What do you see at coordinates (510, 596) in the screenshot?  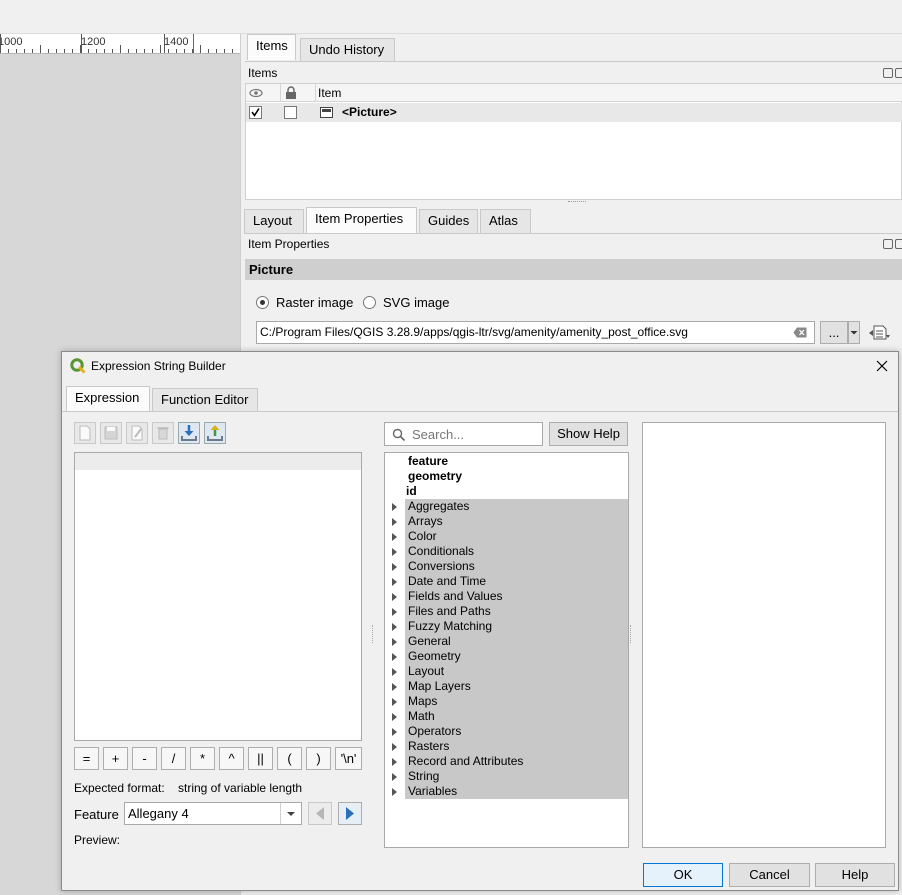 I see `tree-group-fields-and-values: Fields and Values` at bounding box center [510, 596].